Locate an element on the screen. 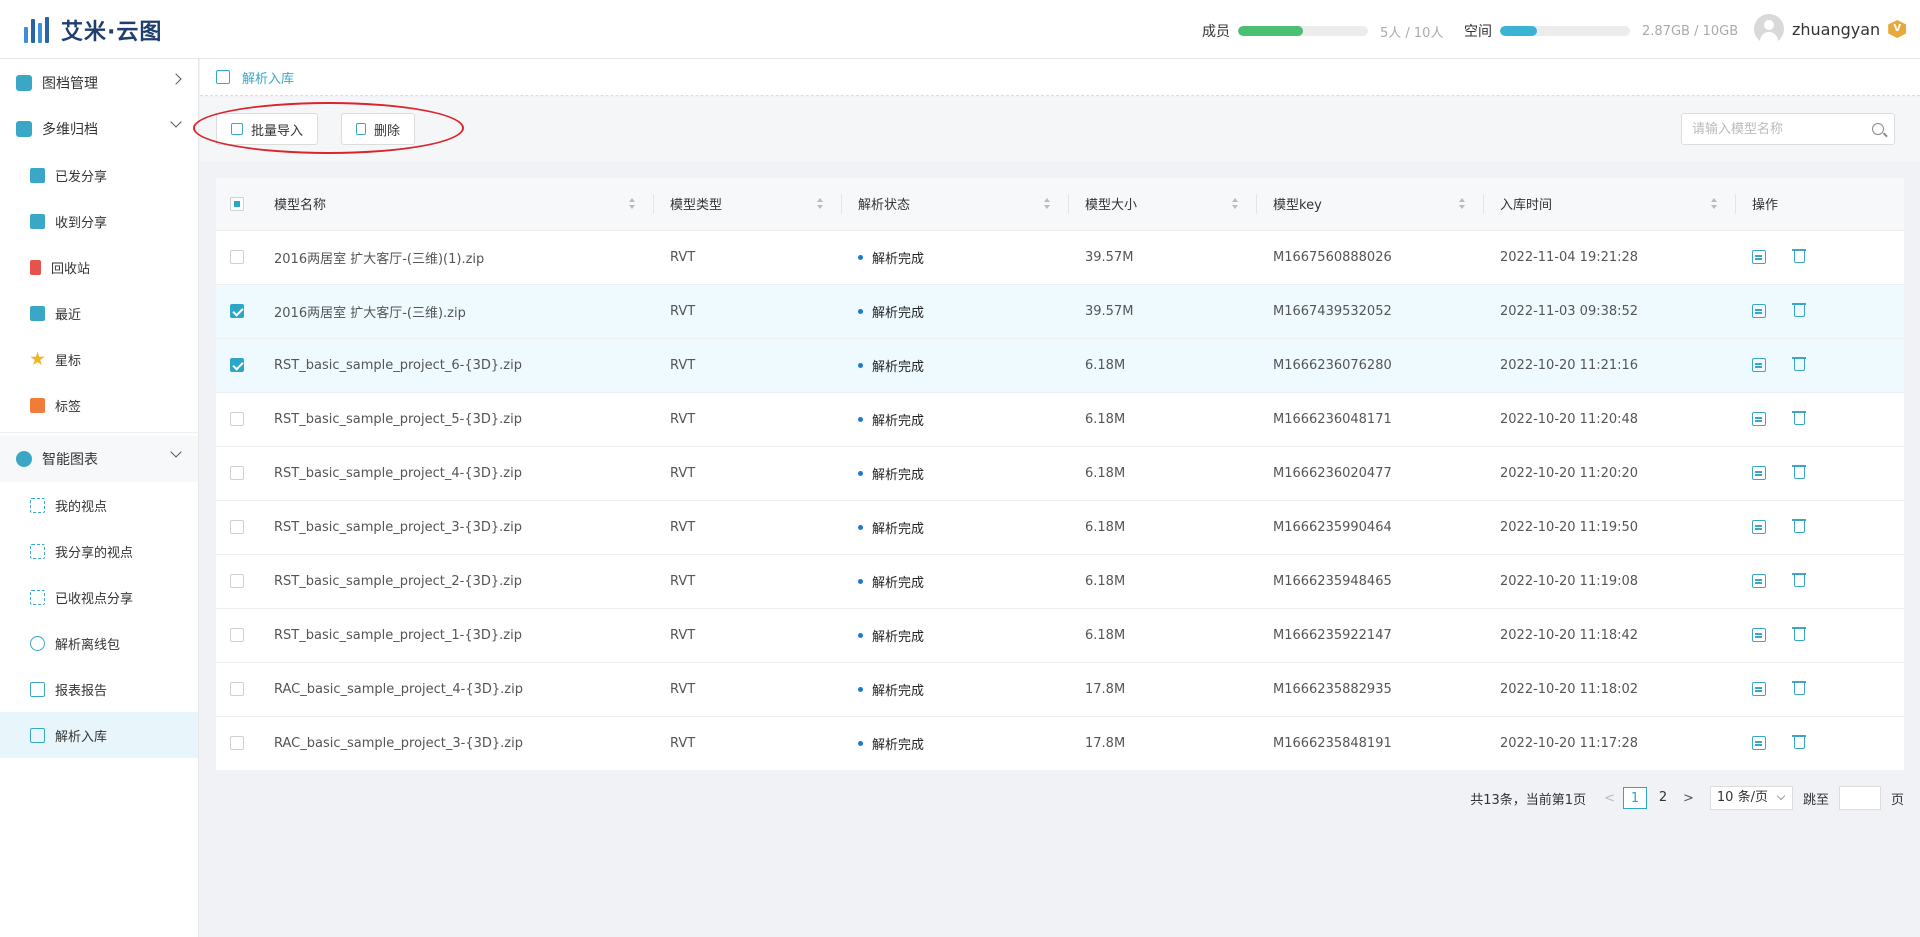 This screenshot has width=1920, height=937. sidebar-item-starred: 星标 is located at coordinates (99, 359).